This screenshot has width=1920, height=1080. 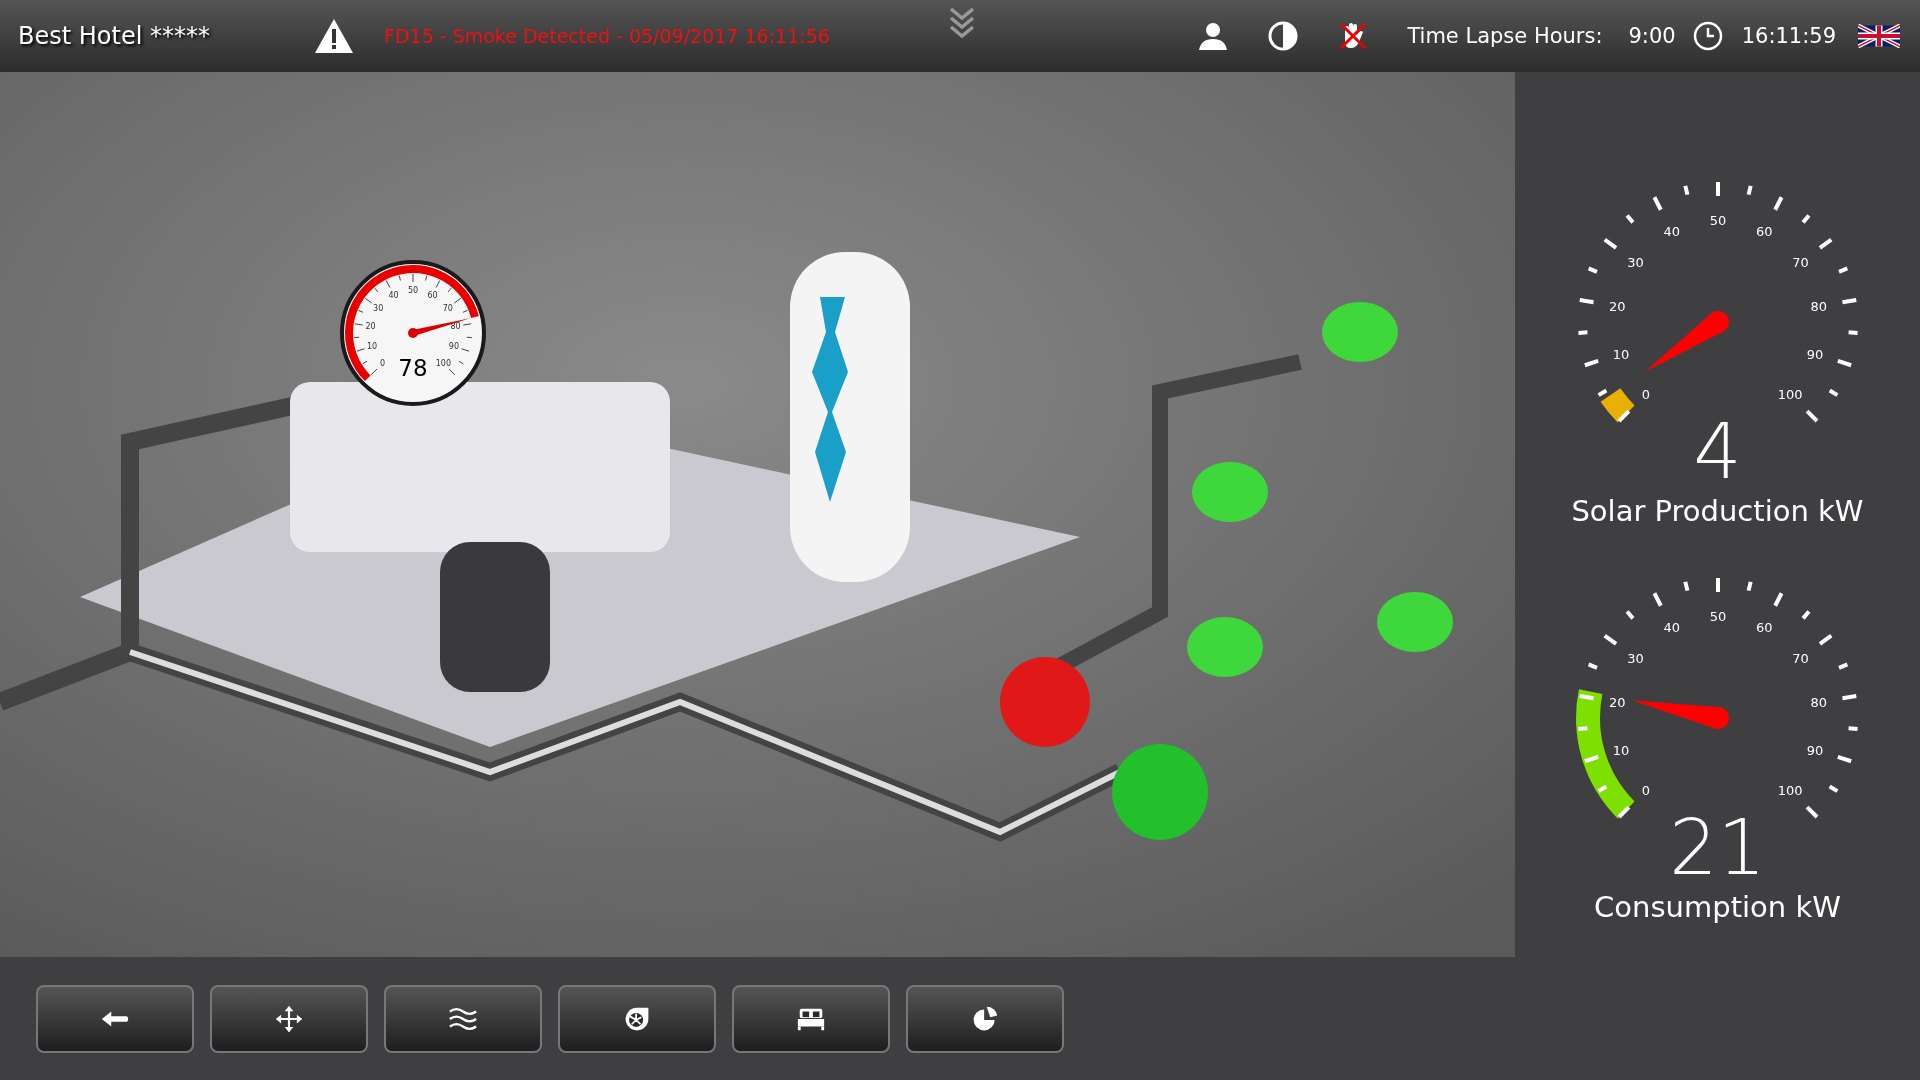 What do you see at coordinates (1717, 907) in the screenshot?
I see `gauge-label: Consumption kW` at bounding box center [1717, 907].